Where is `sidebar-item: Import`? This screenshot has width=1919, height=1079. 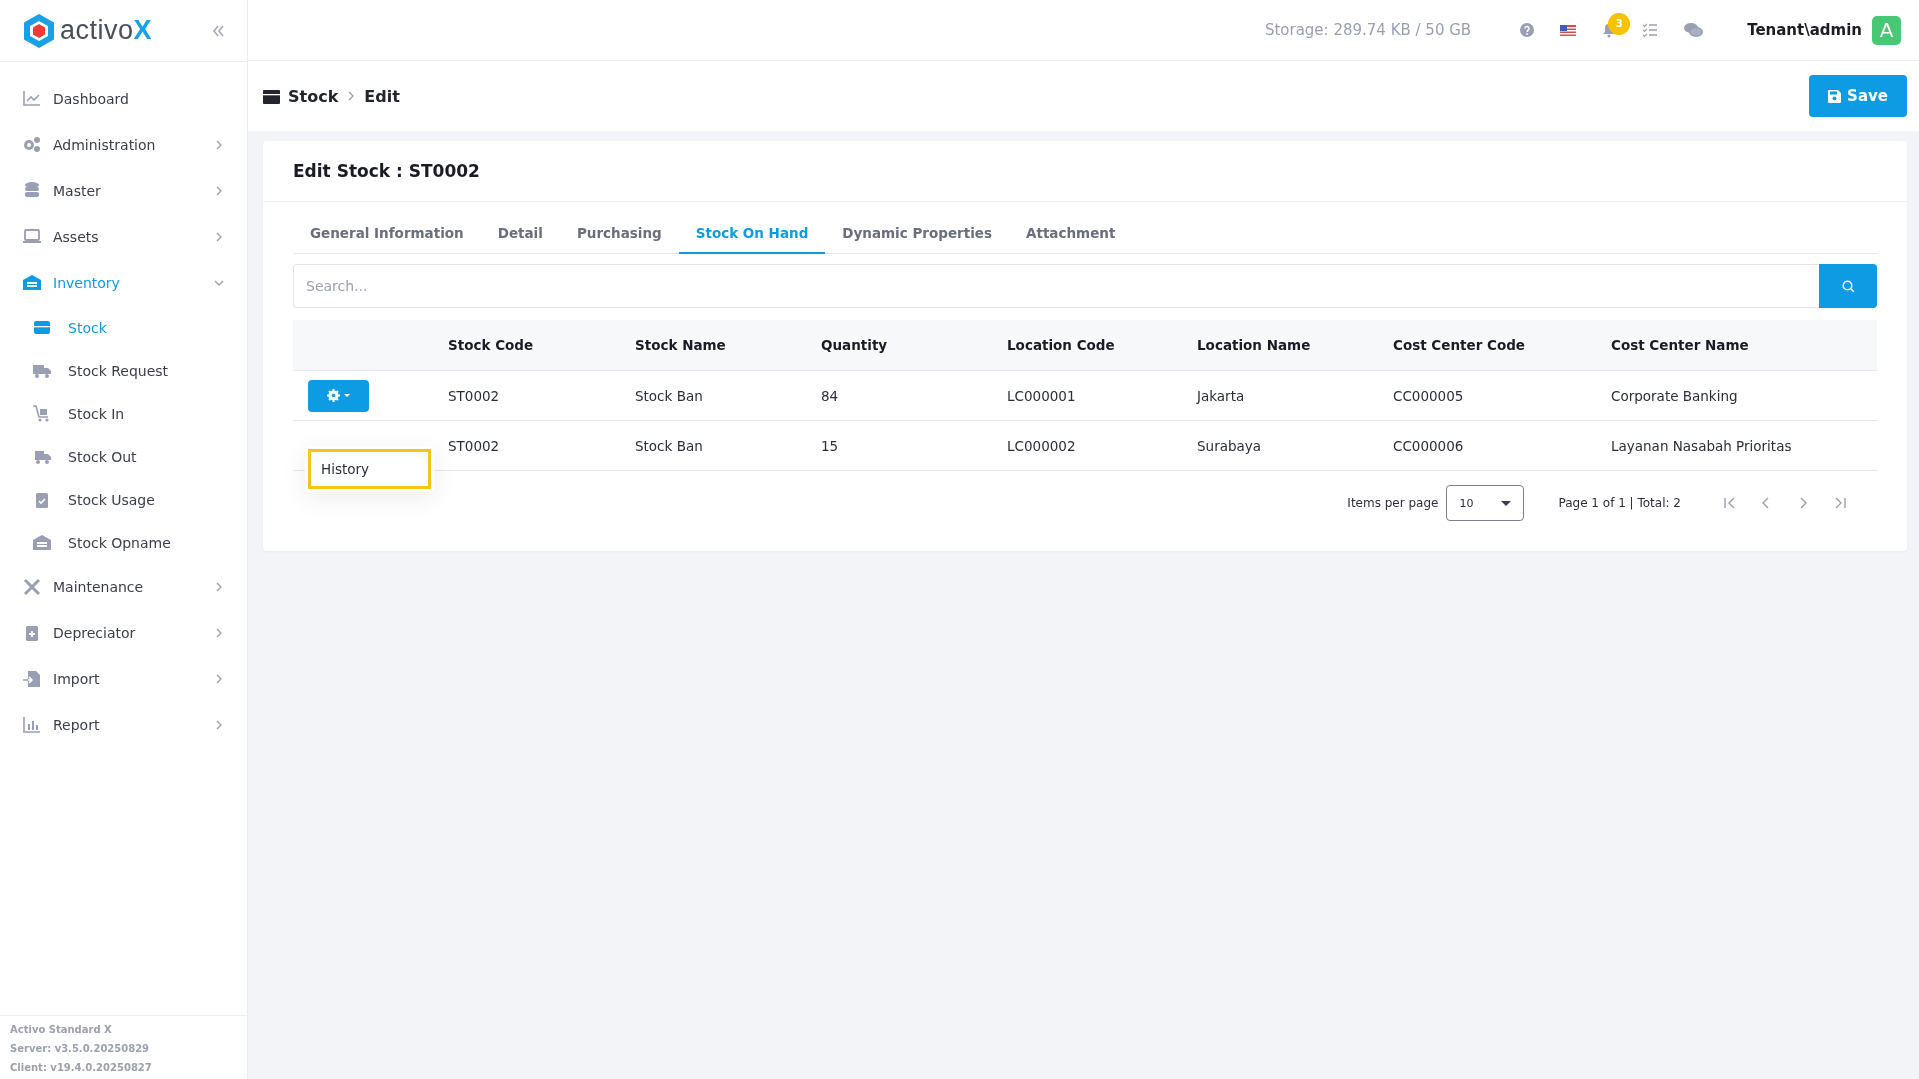
sidebar-item: Import is located at coordinates (123, 679).